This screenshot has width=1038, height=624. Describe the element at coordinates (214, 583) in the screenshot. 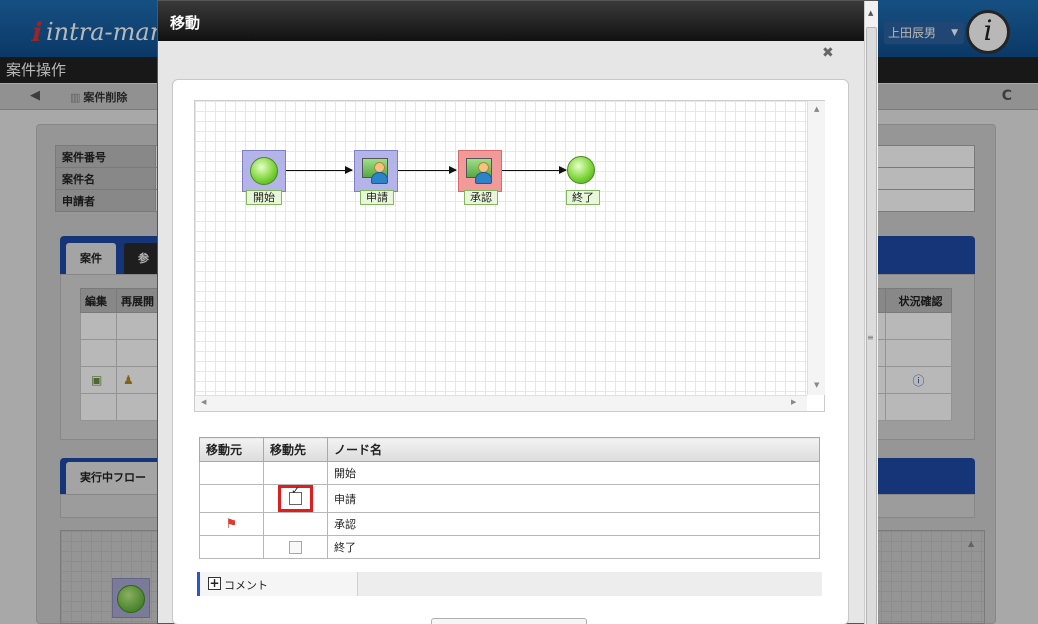

I see `plus-icon: +` at that location.